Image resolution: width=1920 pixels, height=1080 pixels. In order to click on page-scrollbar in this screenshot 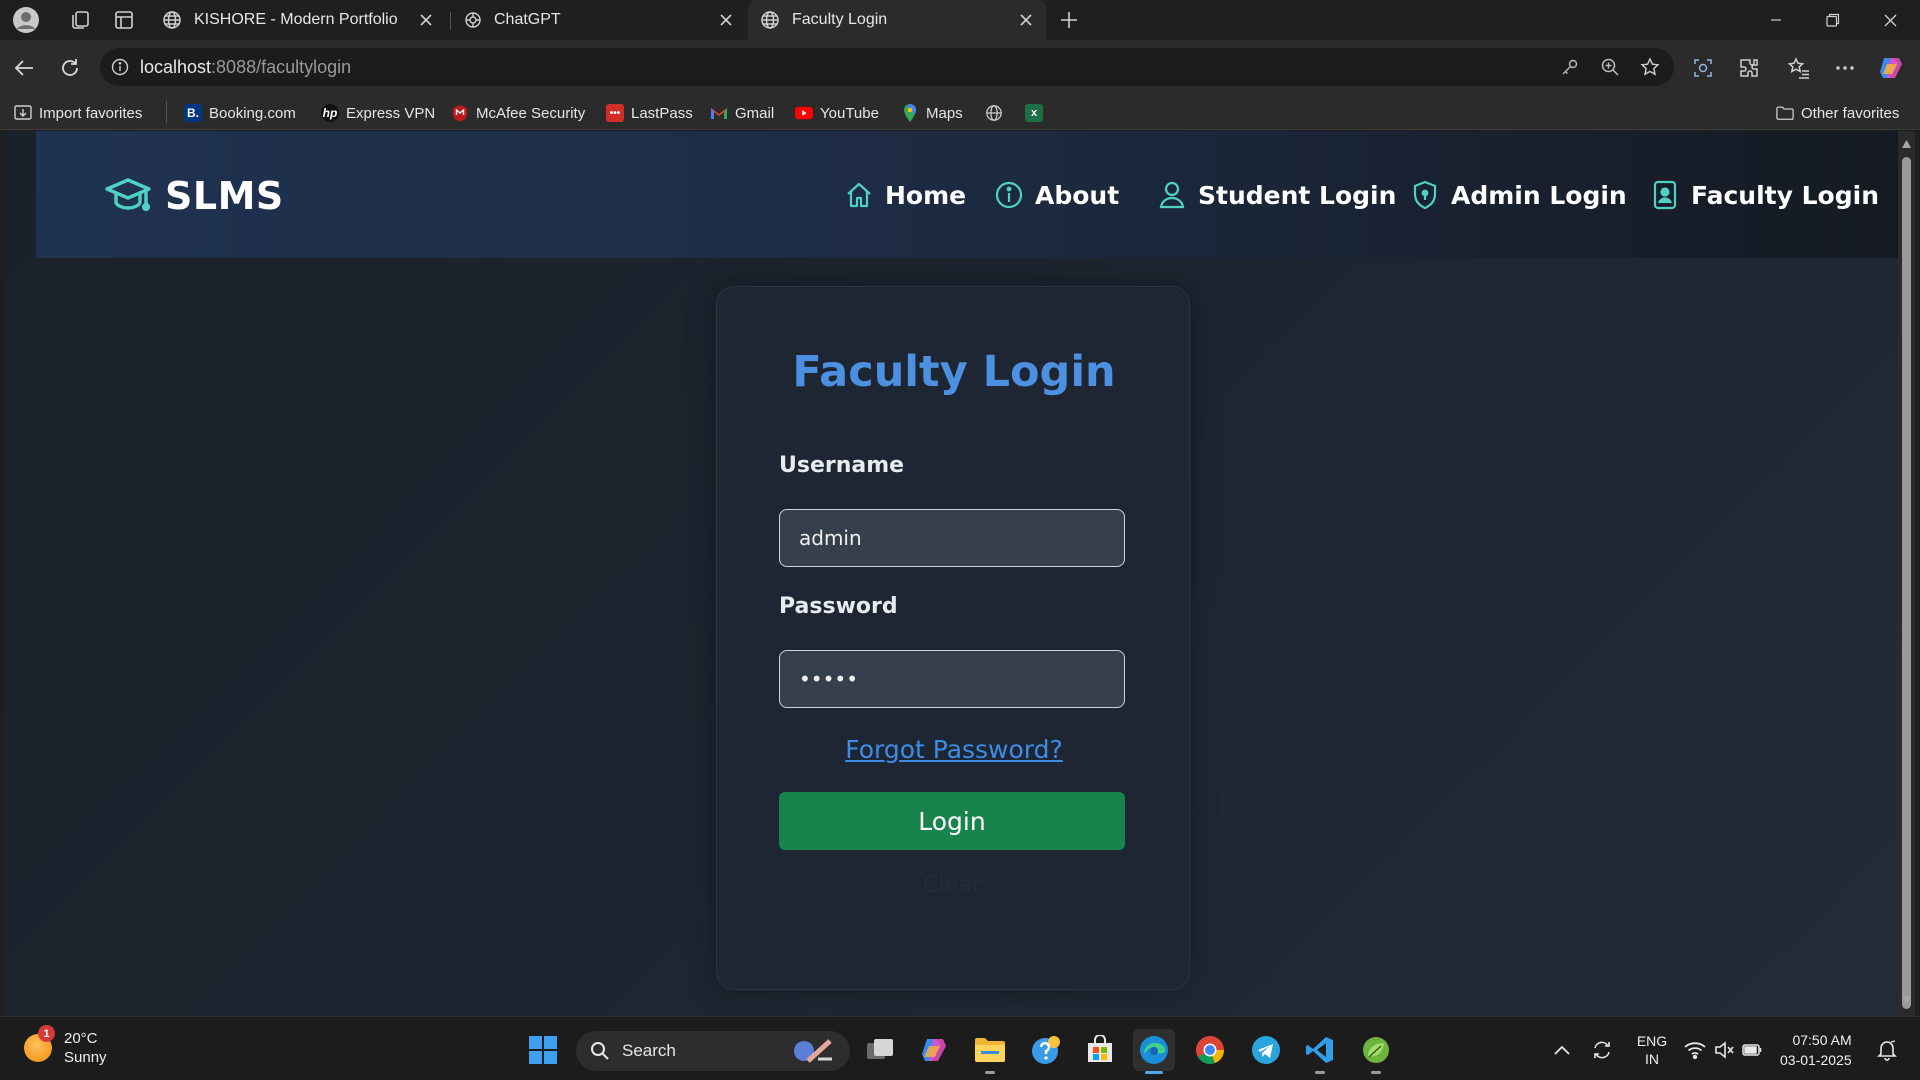, I will do `click(1906, 573)`.